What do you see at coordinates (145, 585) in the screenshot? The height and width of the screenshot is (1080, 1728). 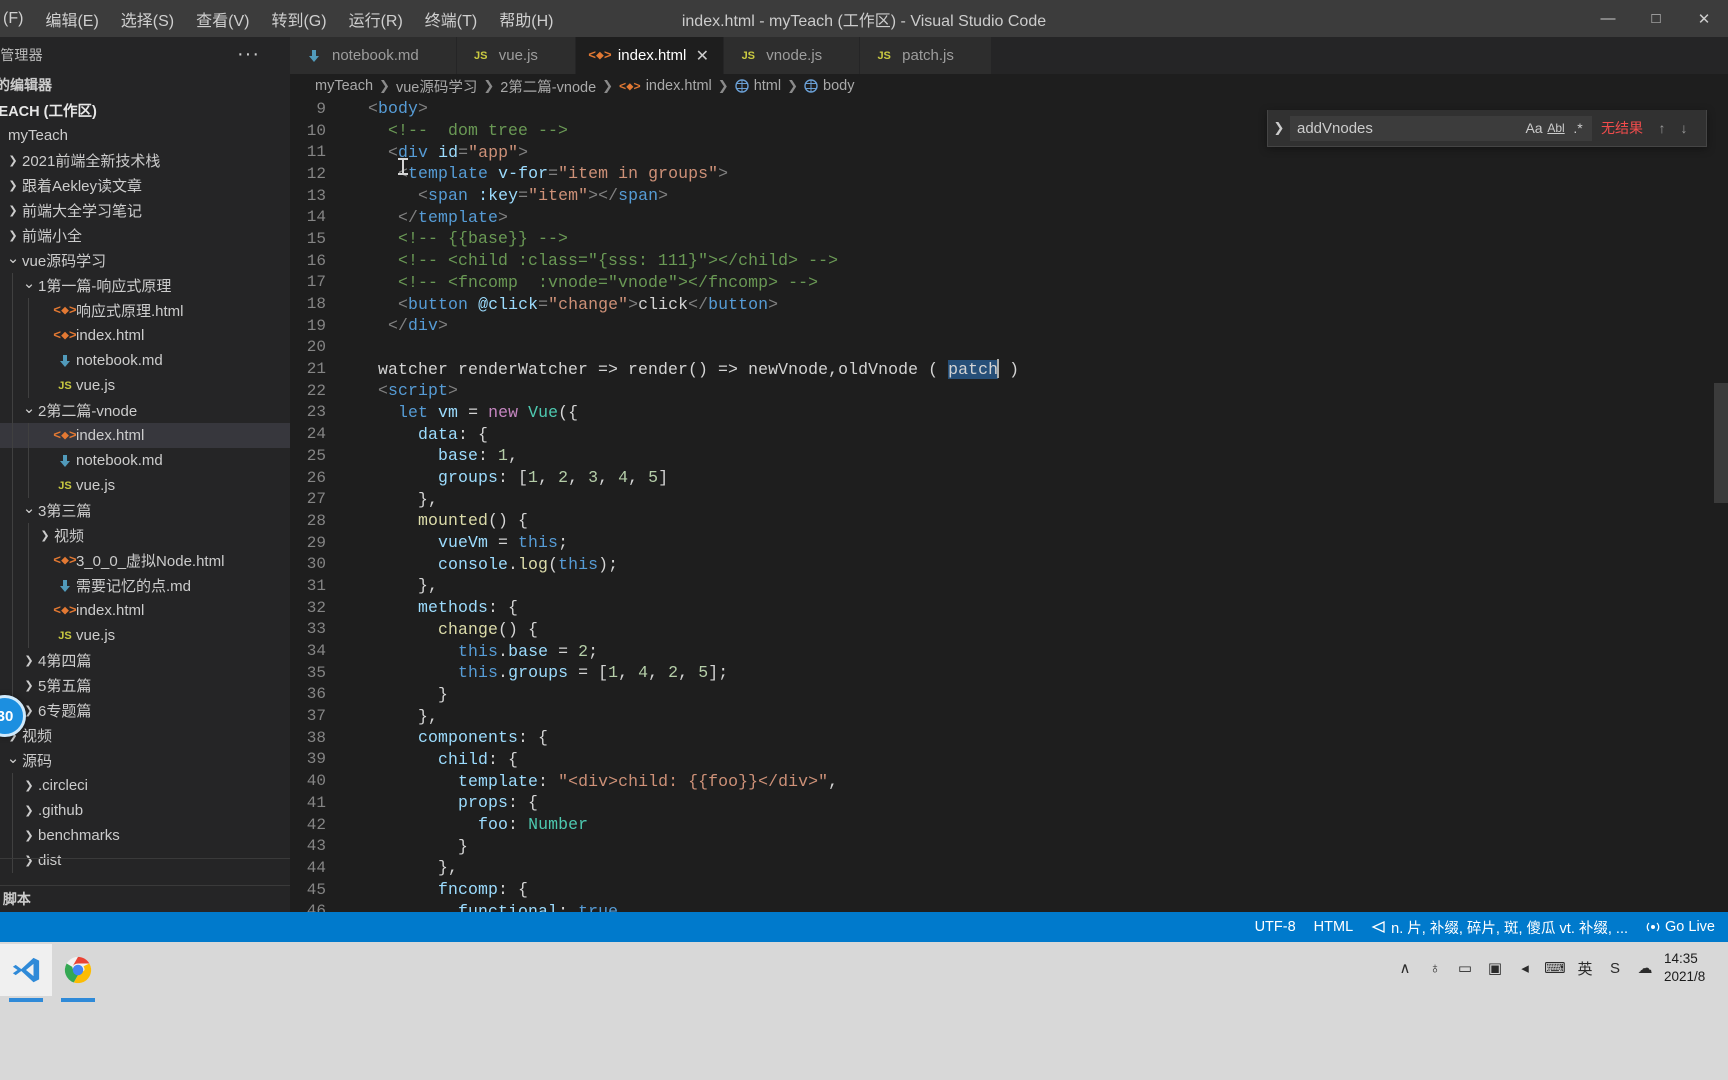 I see `tree-item: 需要记忆的点.md` at bounding box center [145, 585].